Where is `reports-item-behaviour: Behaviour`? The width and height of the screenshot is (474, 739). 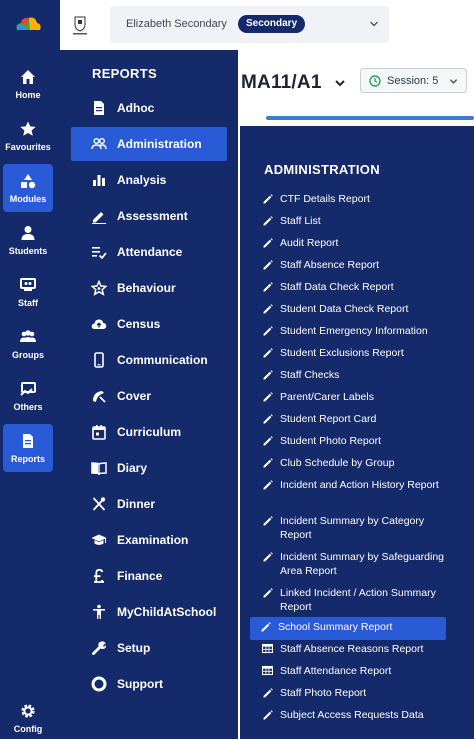 reports-item-behaviour: Behaviour is located at coordinates (149, 288).